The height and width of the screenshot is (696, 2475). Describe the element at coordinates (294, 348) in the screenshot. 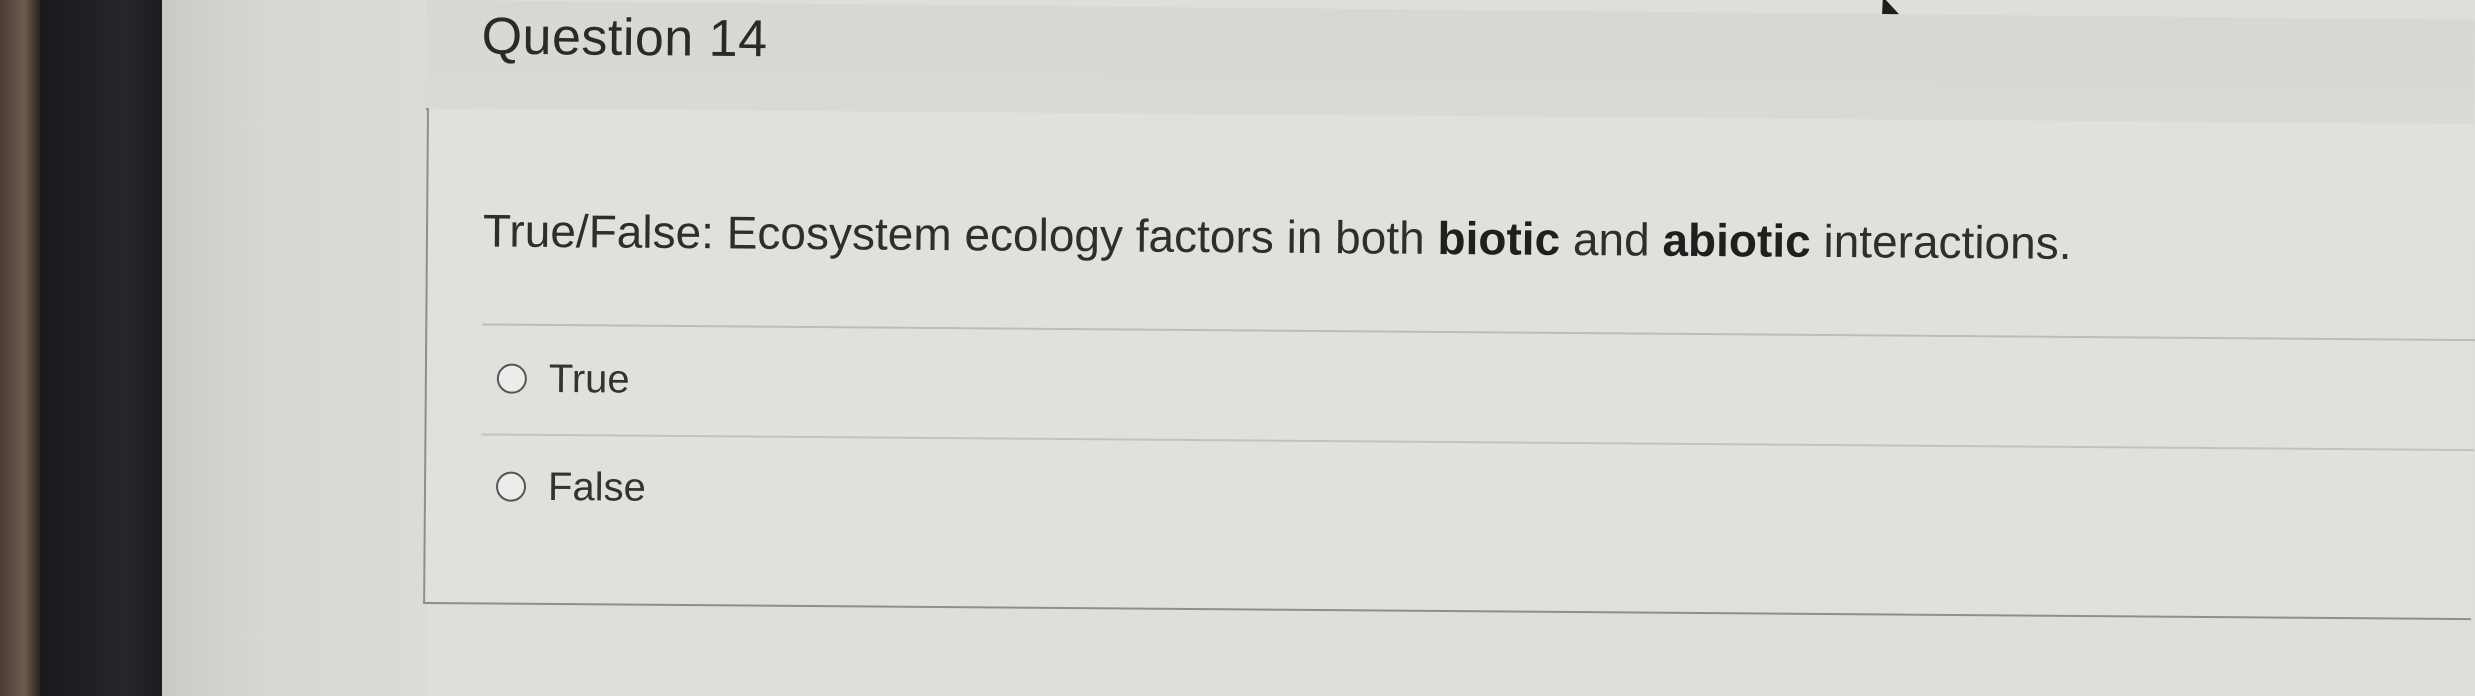

I see `page-left-margin` at that location.